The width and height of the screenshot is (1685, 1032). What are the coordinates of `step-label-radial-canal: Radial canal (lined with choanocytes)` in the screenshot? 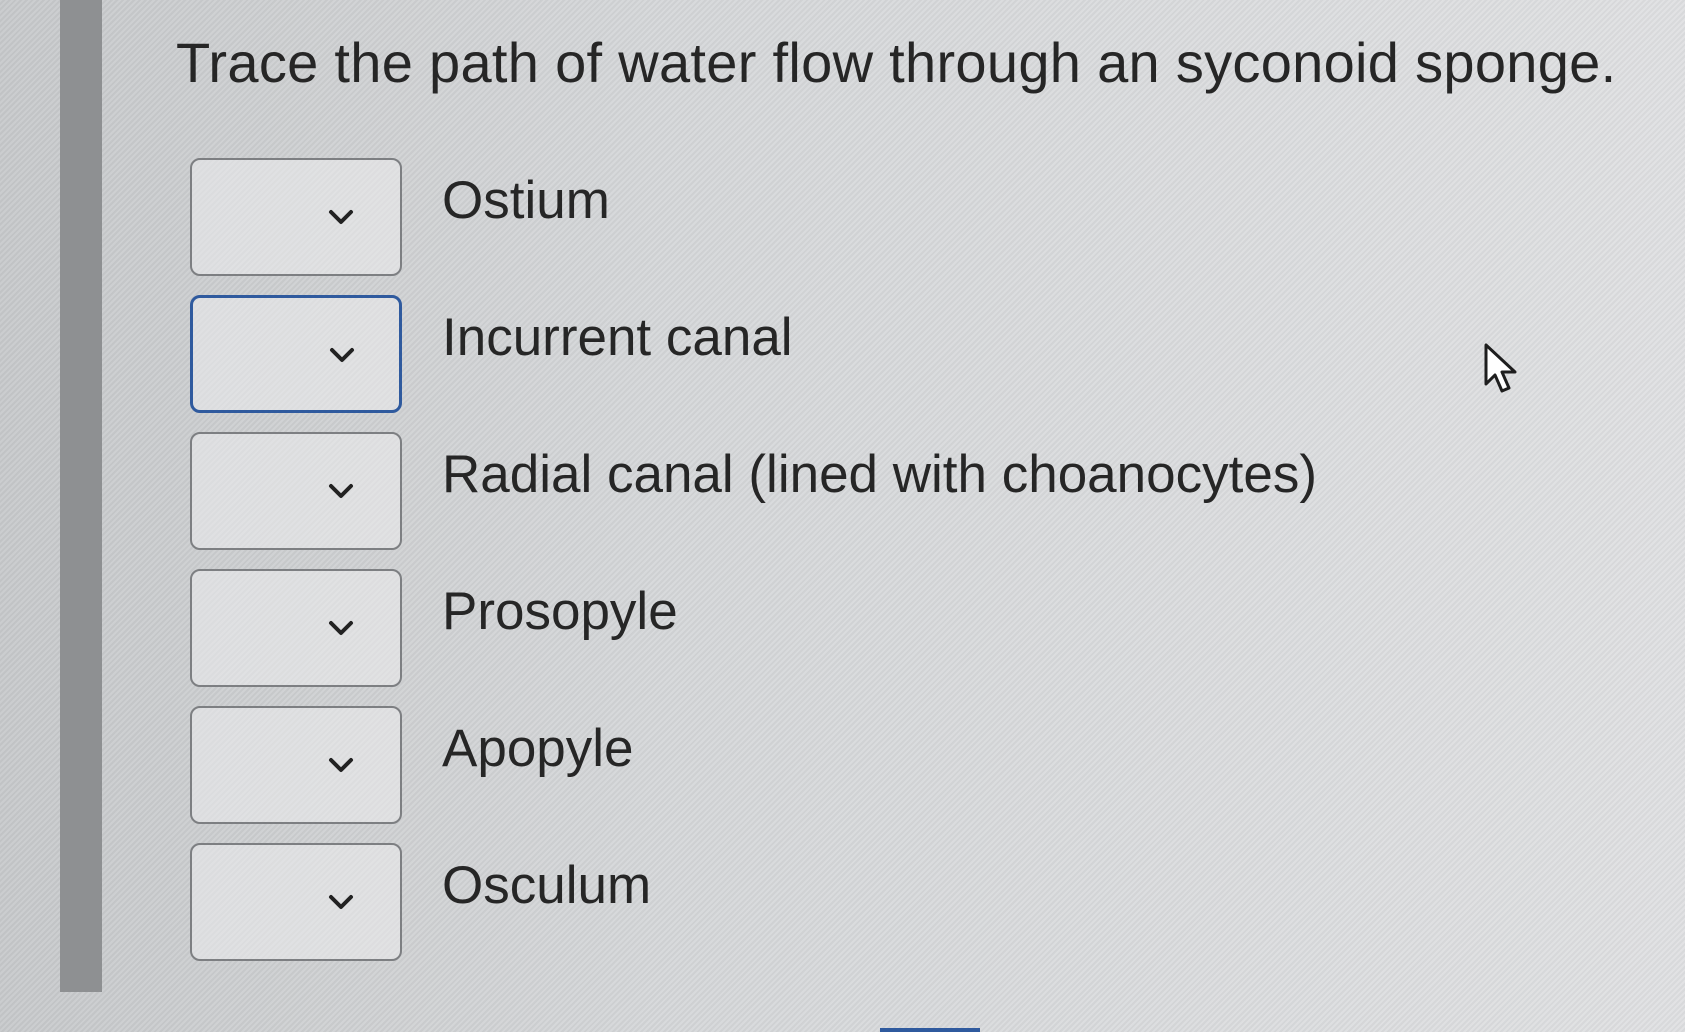 It's located at (879, 474).